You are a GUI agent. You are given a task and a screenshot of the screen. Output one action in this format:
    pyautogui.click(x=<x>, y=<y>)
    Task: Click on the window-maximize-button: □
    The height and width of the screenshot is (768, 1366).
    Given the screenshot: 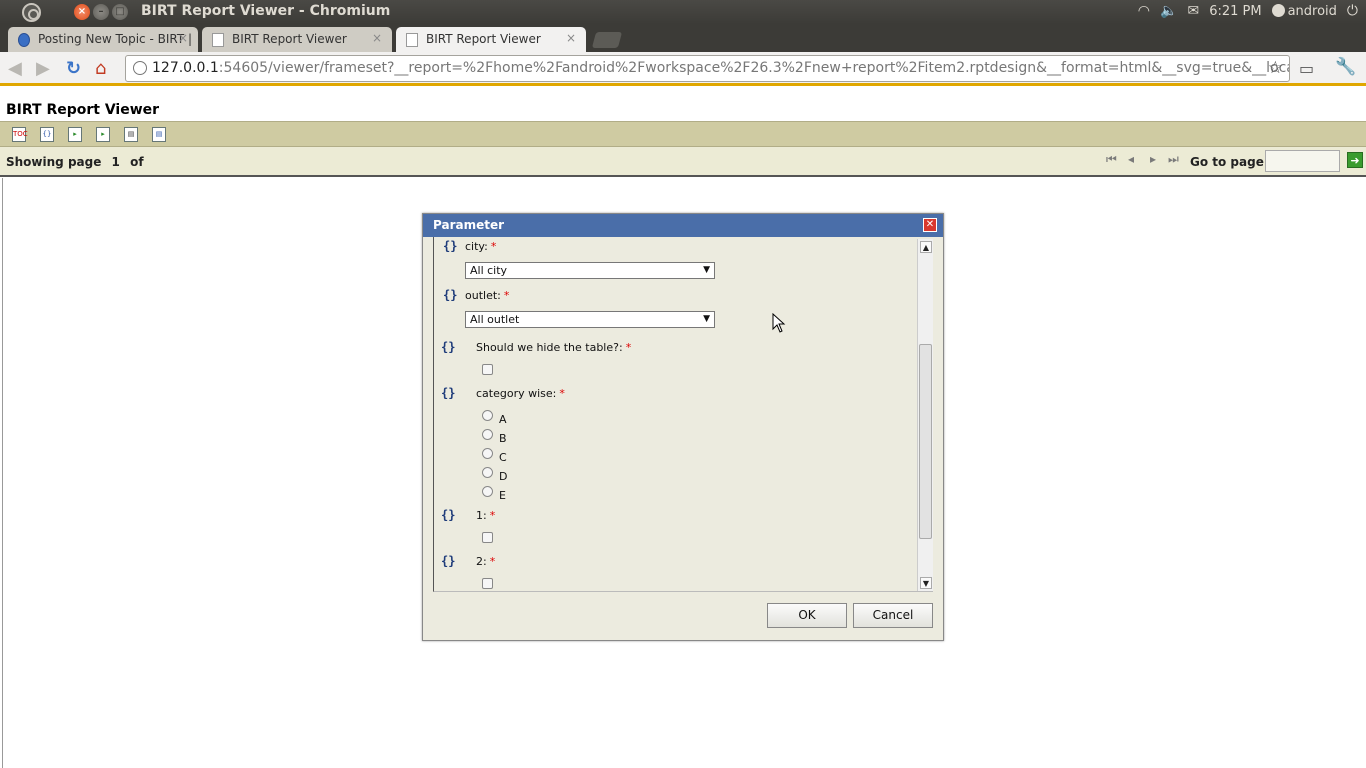 What is the action you would take?
    pyautogui.click(x=120, y=12)
    